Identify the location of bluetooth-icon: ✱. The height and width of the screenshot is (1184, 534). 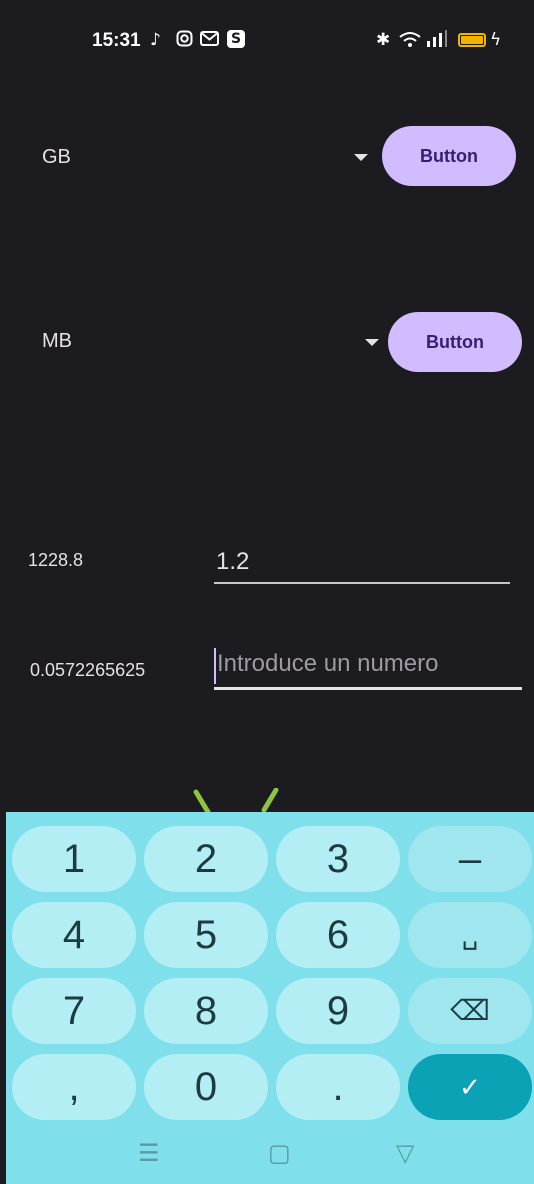
(383, 40).